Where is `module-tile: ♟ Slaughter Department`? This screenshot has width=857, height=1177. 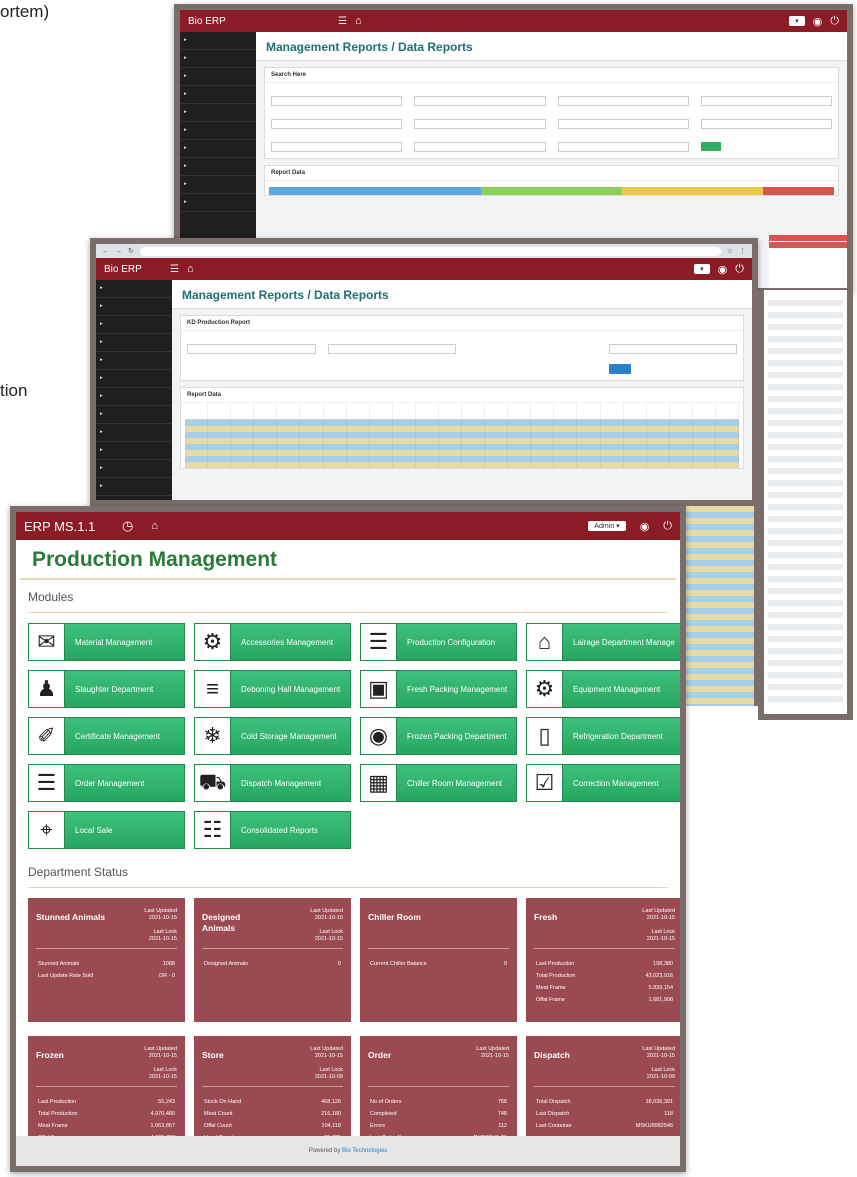
module-tile: ♟ Slaughter Department is located at coordinates (106, 689).